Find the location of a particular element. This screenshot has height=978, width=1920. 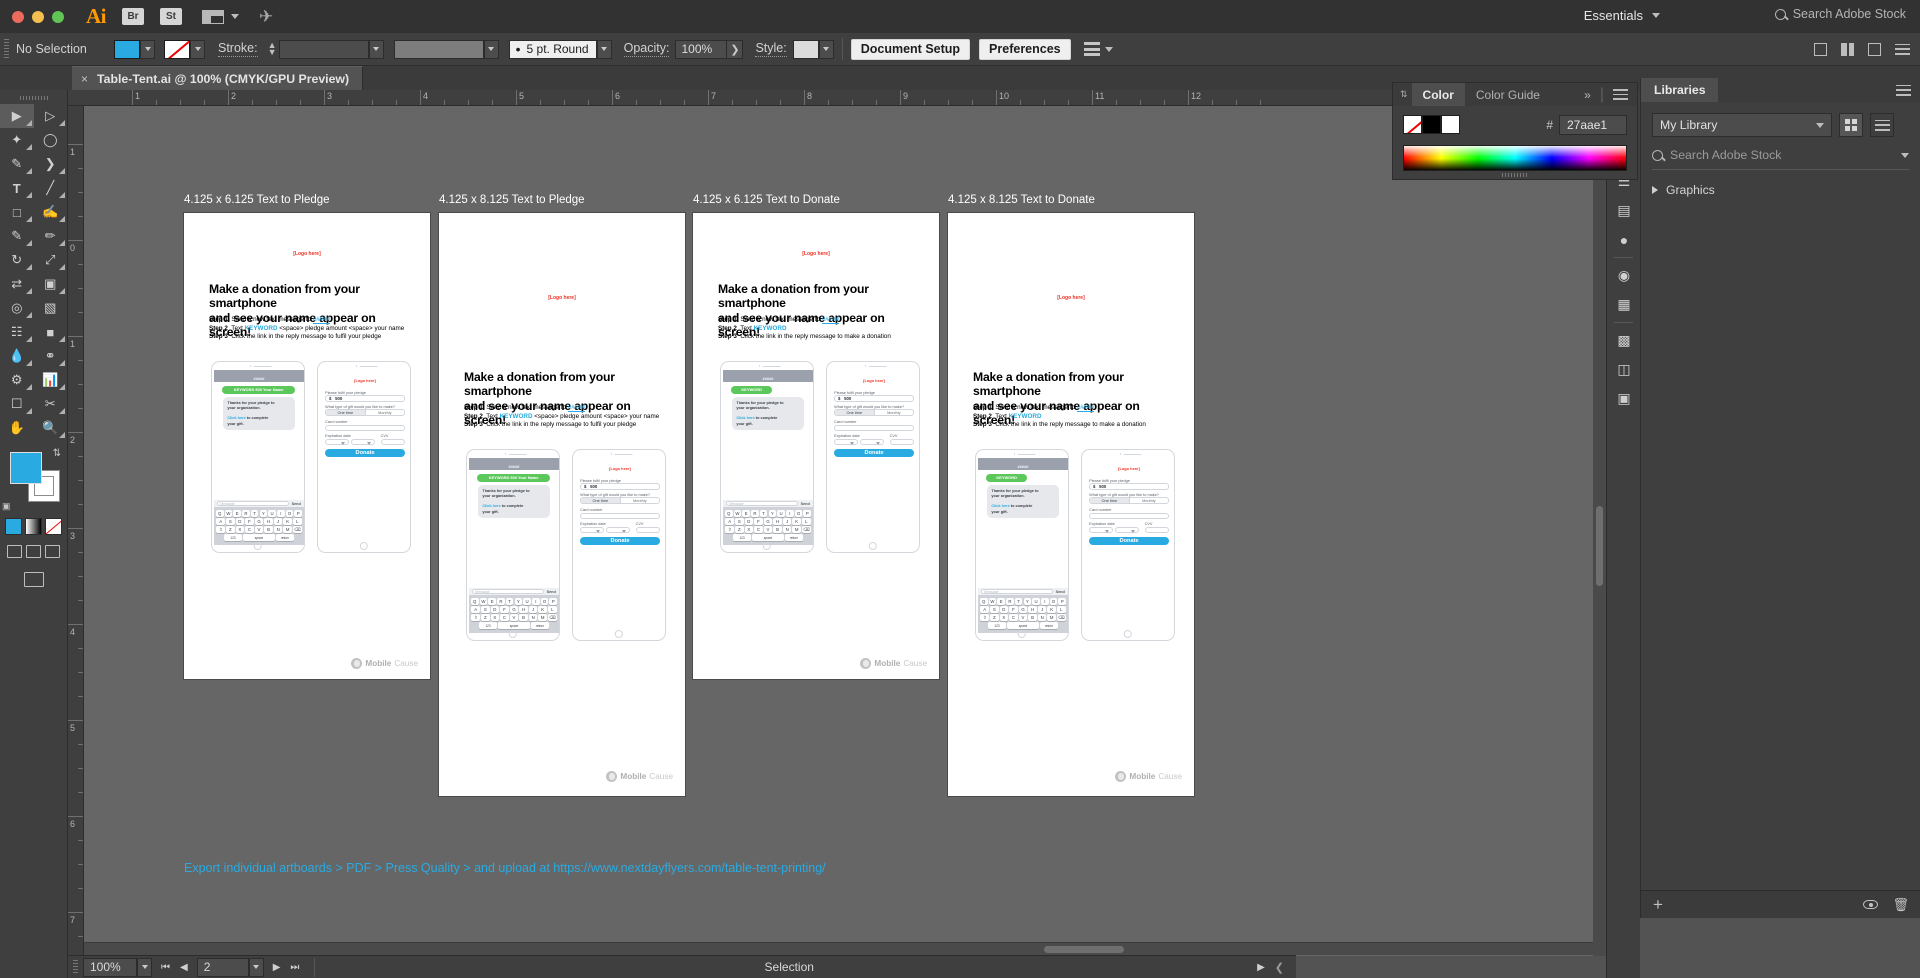

keyboard-key: W is located at coordinates (228, 513).